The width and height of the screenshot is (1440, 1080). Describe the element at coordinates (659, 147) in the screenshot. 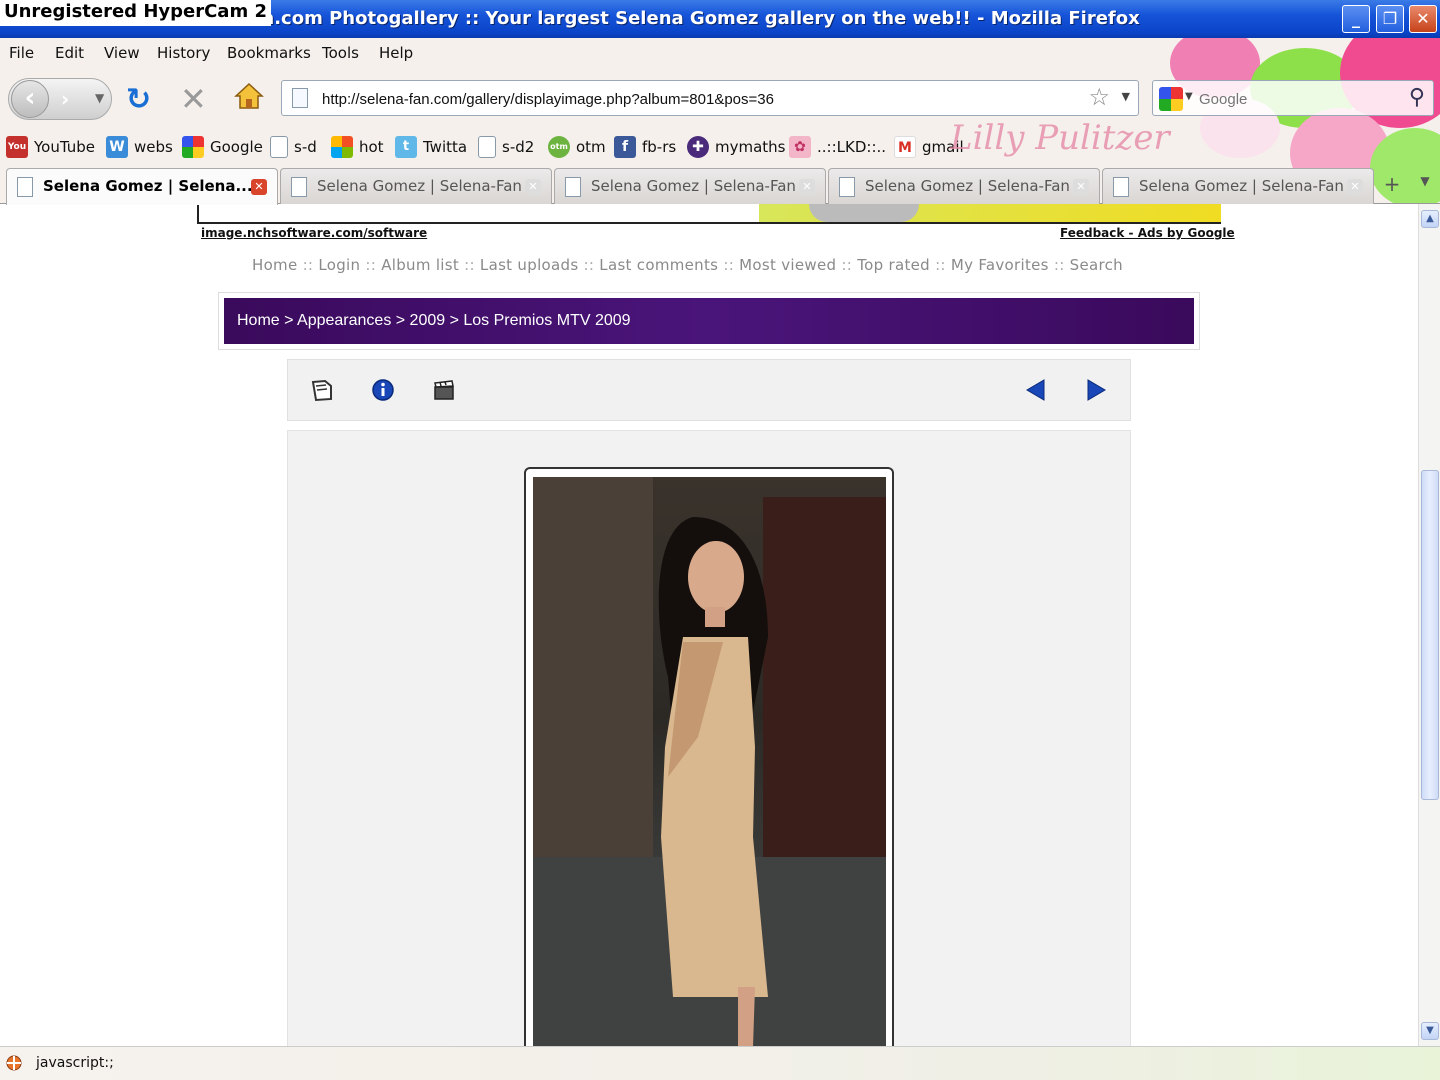

I see `bookmark-label: fb-rs` at that location.